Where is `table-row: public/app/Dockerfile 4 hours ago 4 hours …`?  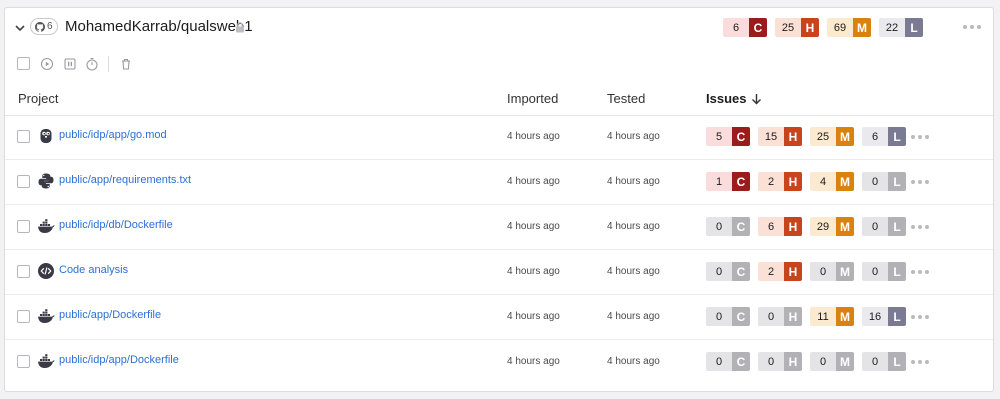
table-row: public/app/Dockerfile 4 hours ago 4 hours … is located at coordinates (499, 317).